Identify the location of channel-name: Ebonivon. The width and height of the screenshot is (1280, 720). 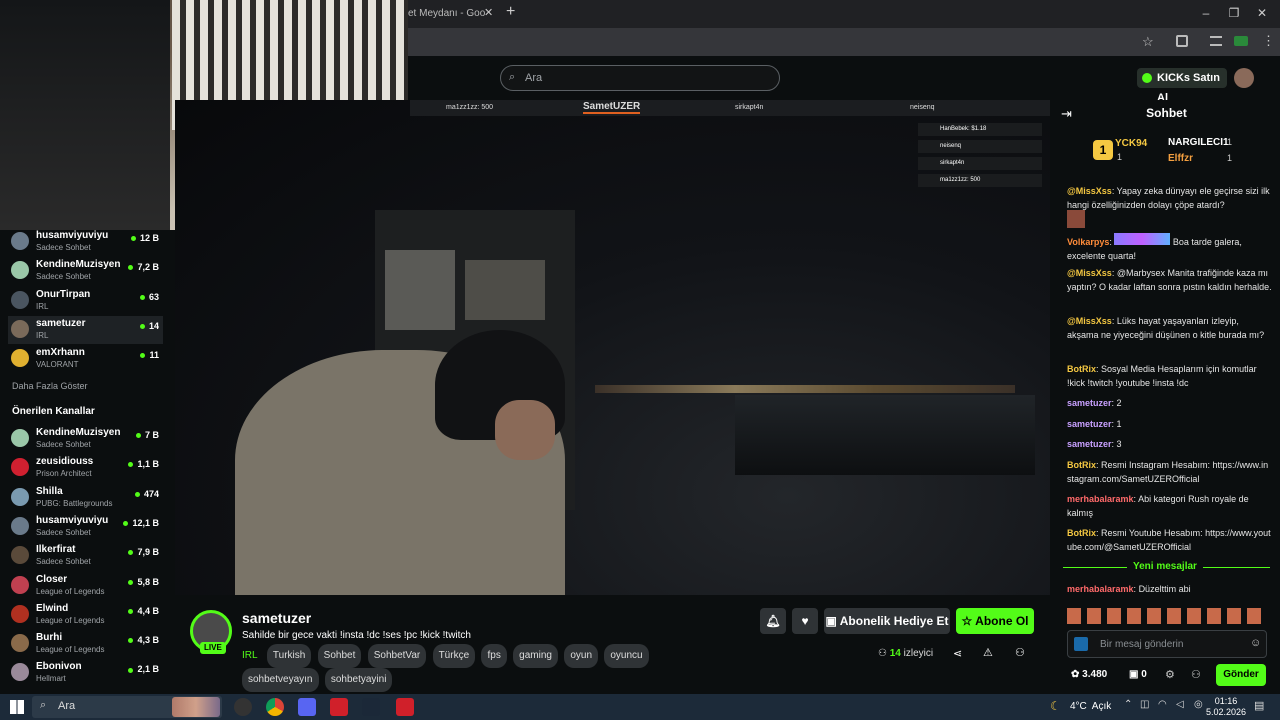
(59, 667).